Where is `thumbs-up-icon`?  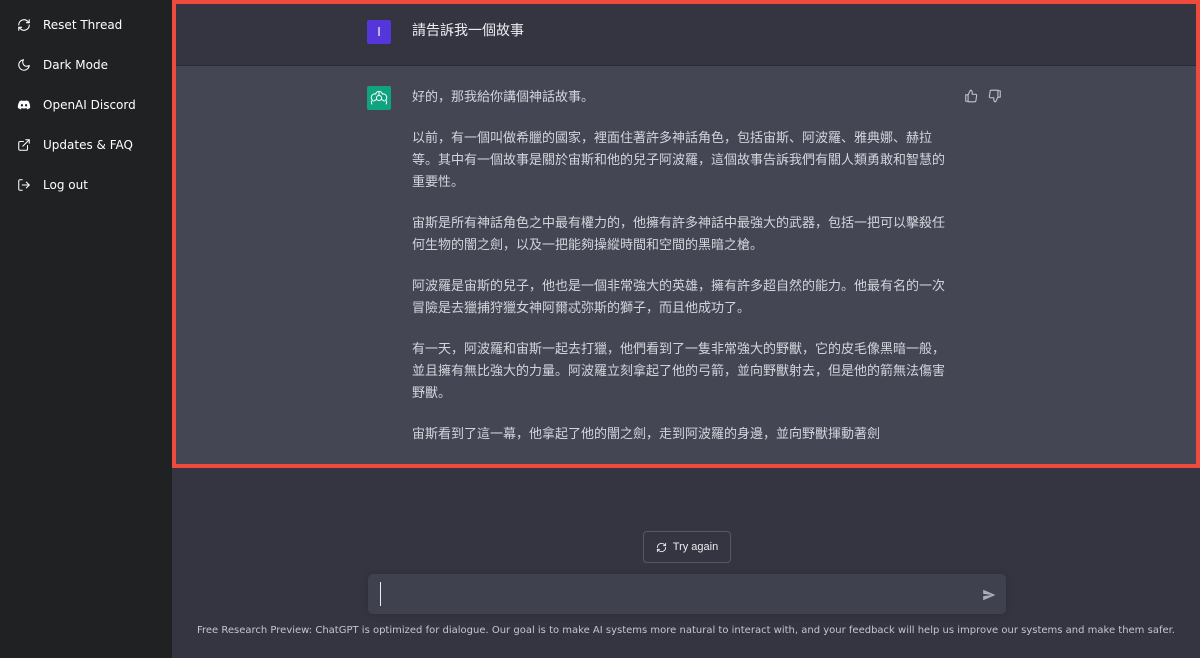
thumbs-up-icon is located at coordinates (971, 97).